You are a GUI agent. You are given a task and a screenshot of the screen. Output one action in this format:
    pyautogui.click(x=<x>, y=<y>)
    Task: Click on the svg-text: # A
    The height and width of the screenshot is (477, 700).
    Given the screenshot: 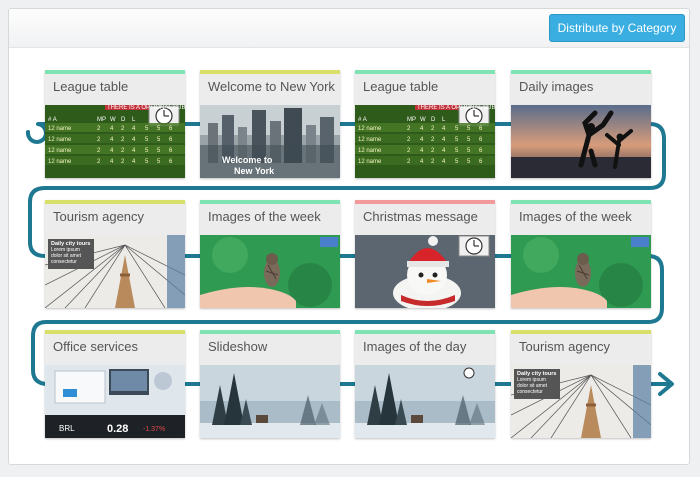 What is the action you would take?
    pyautogui.click(x=362, y=120)
    